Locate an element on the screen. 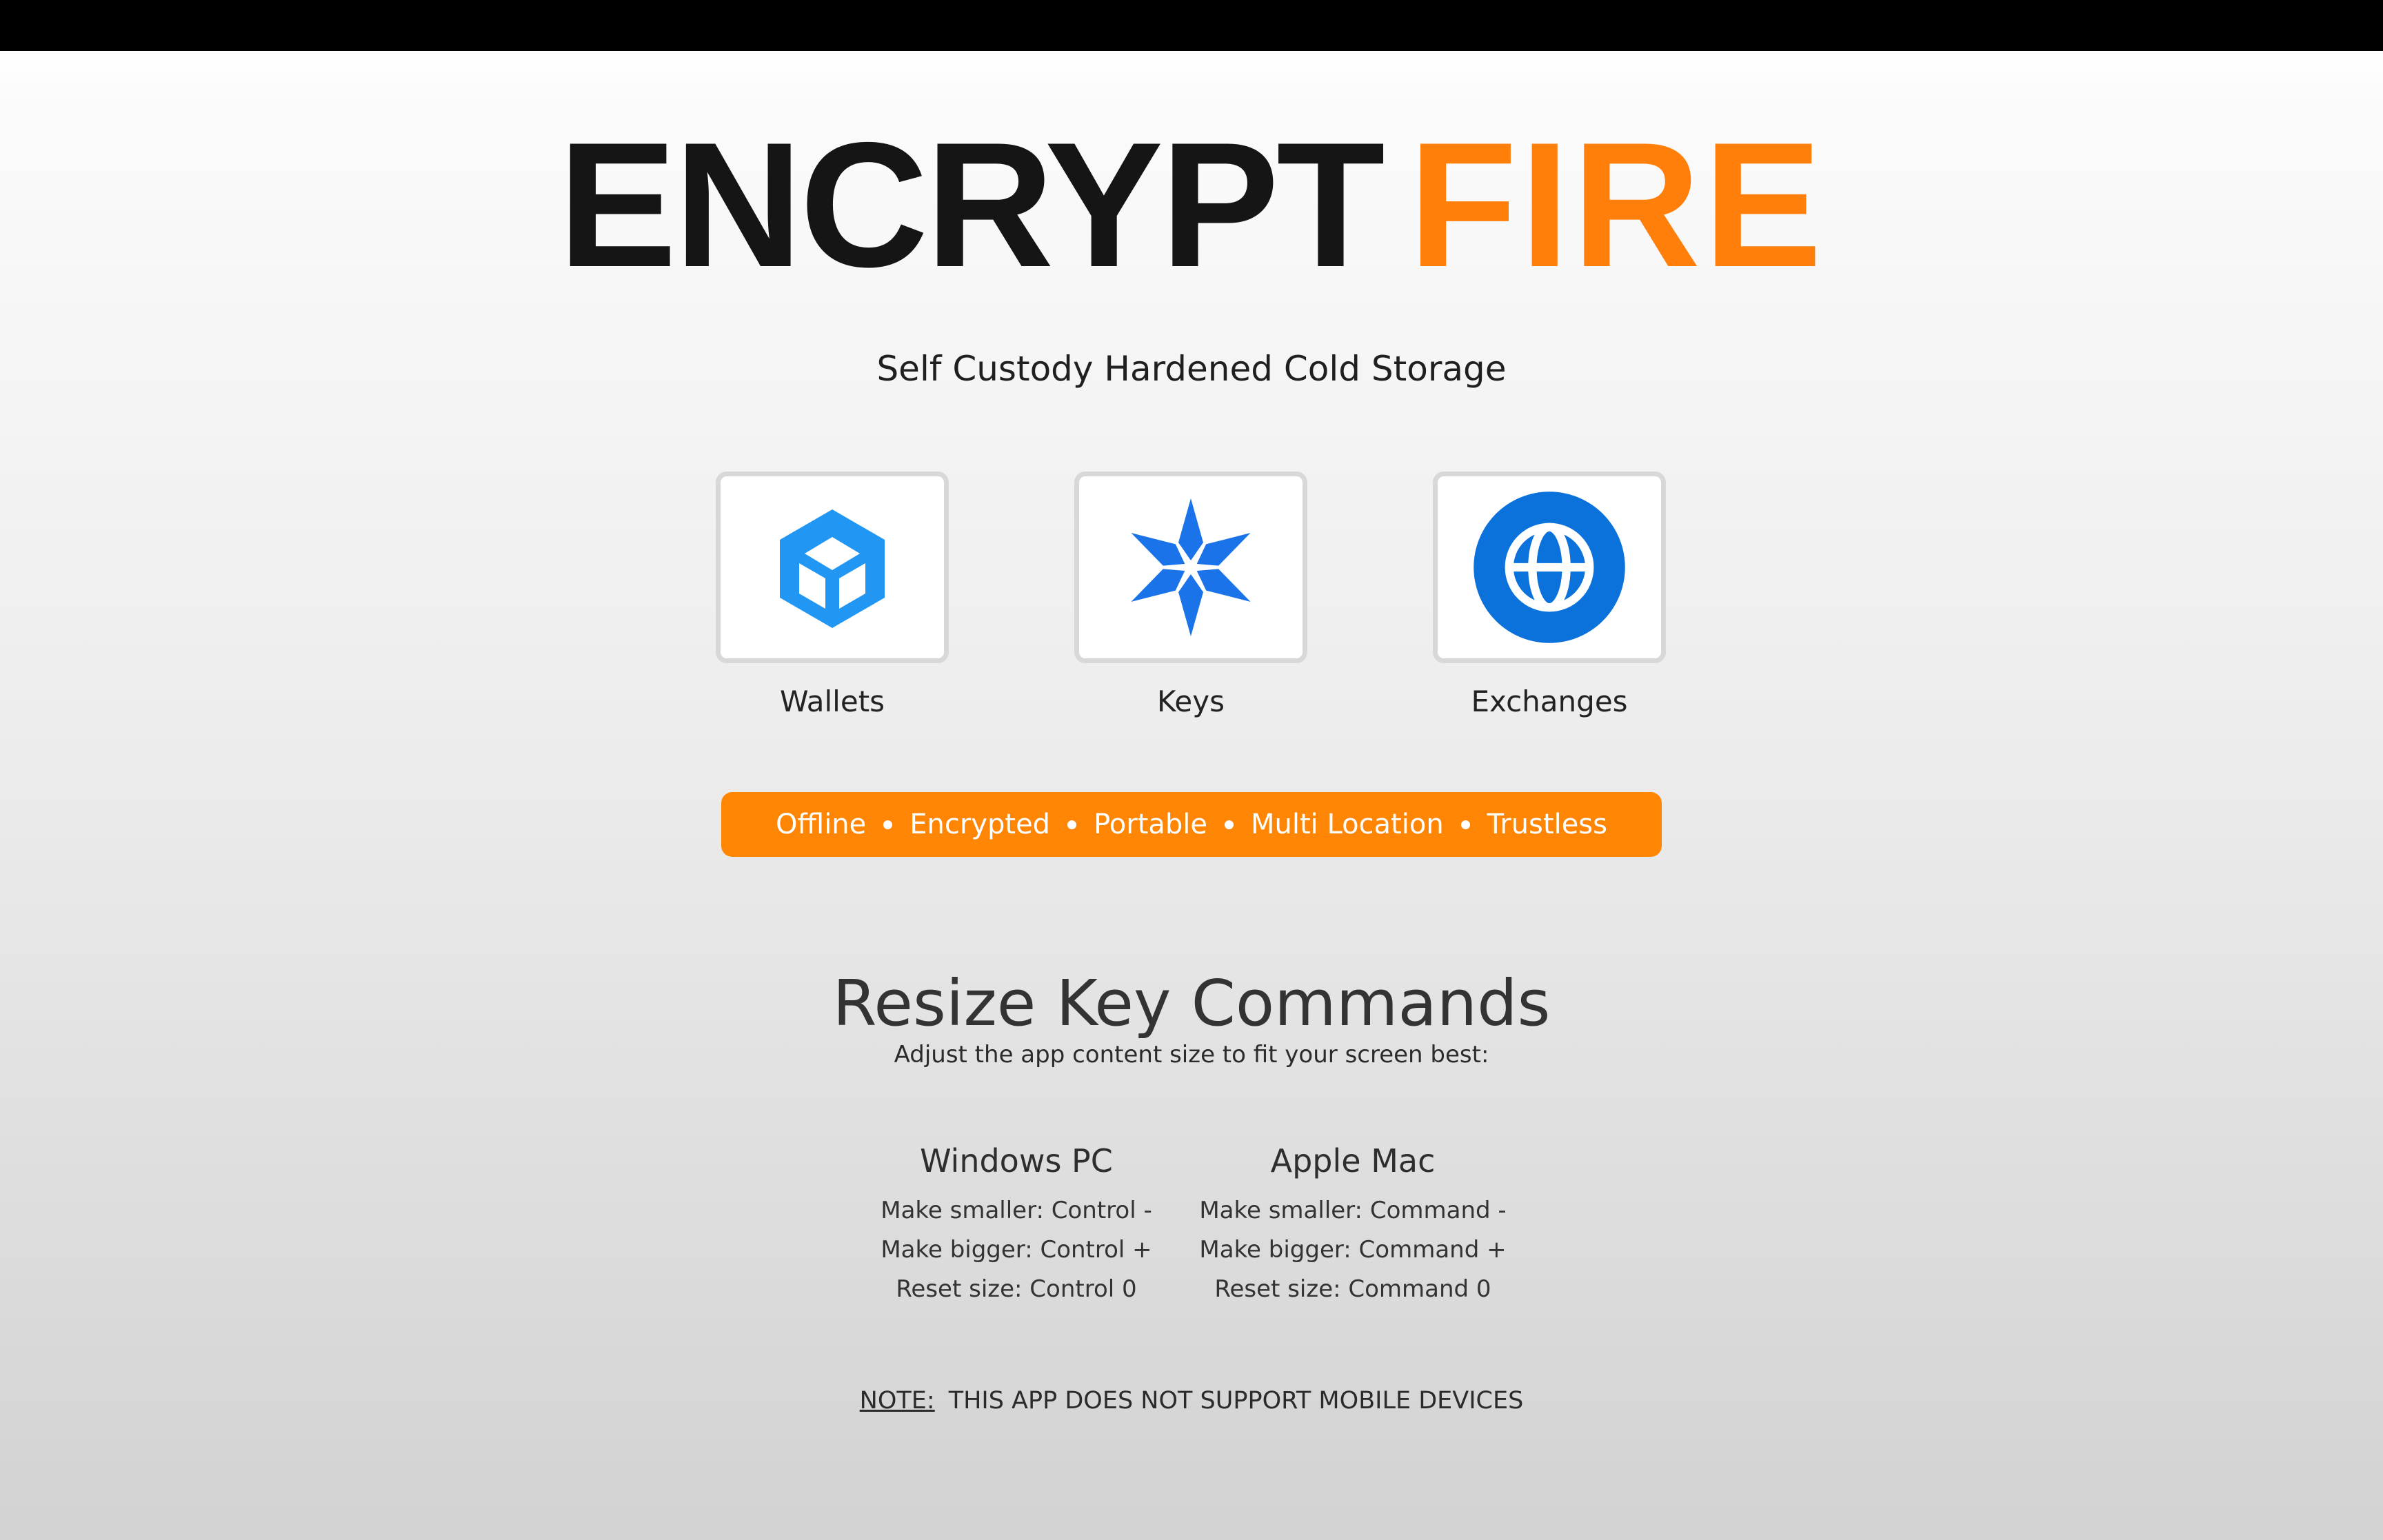  window-top-bar is located at coordinates (1191, 26).